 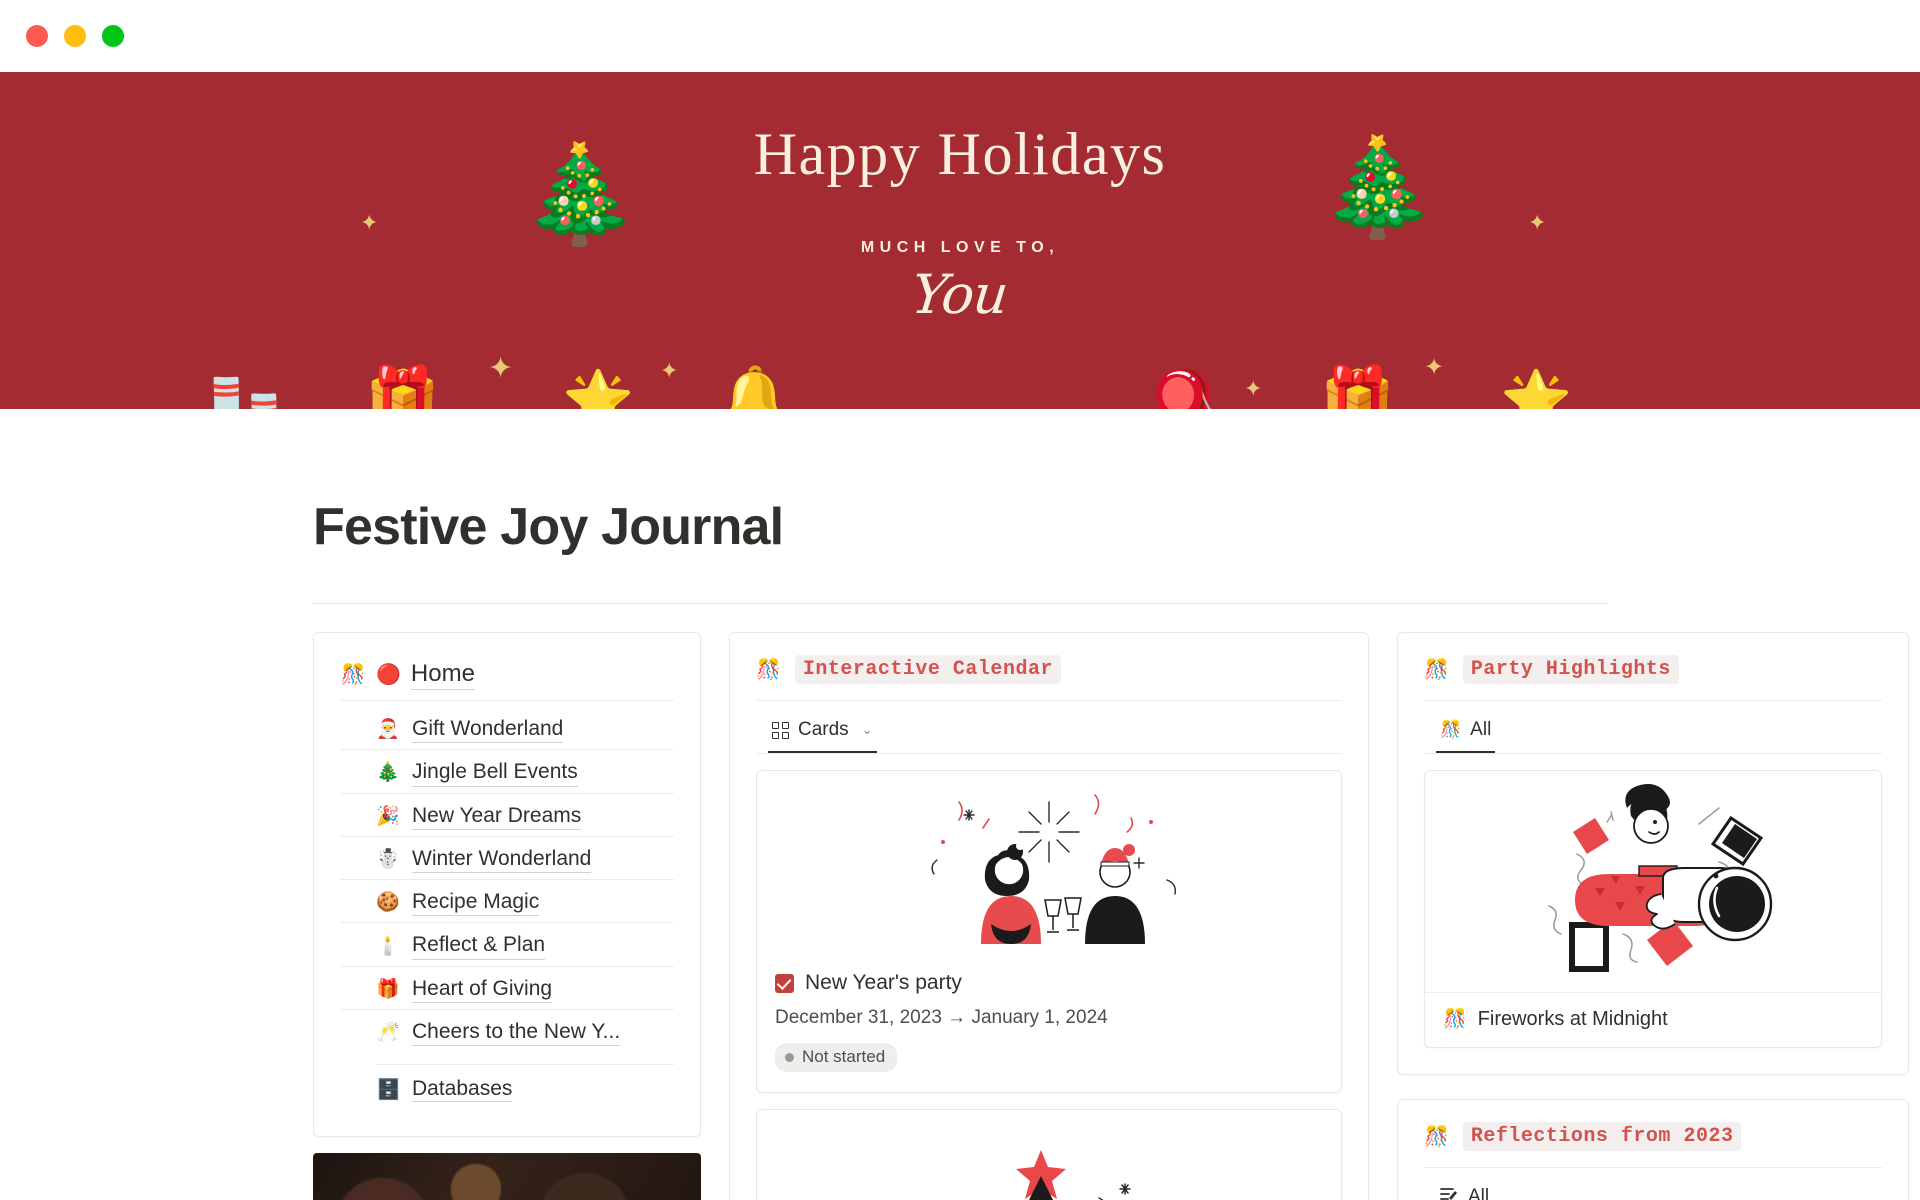 What do you see at coordinates (960, 154) in the screenshot?
I see `cover-title: Happy Holidays` at bounding box center [960, 154].